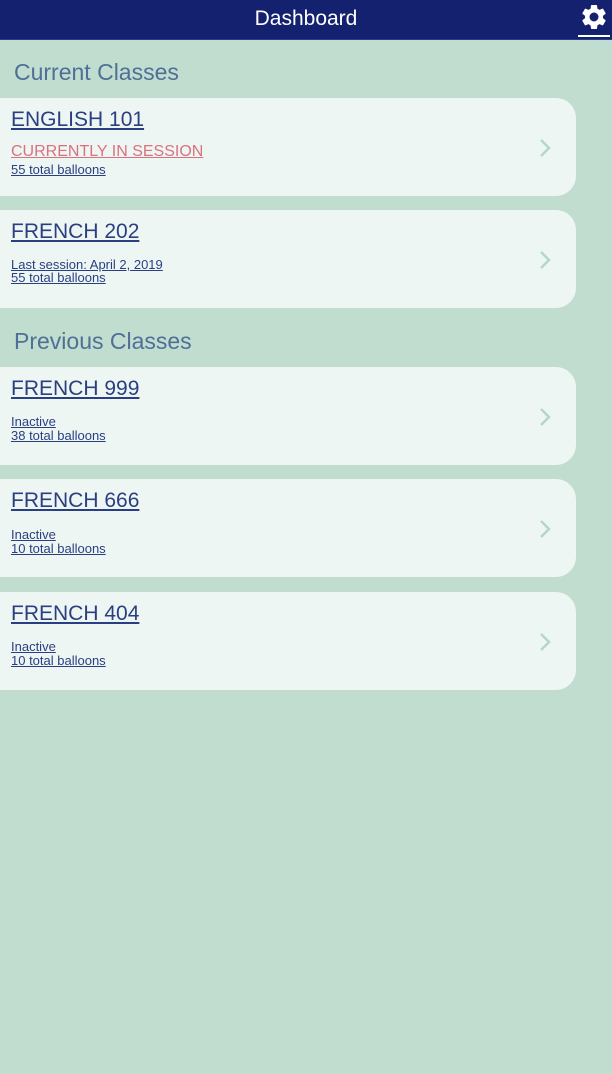 This screenshot has height=1074, width=612. I want to click on current-classes-heading: Current Classes, so click(96, 72).